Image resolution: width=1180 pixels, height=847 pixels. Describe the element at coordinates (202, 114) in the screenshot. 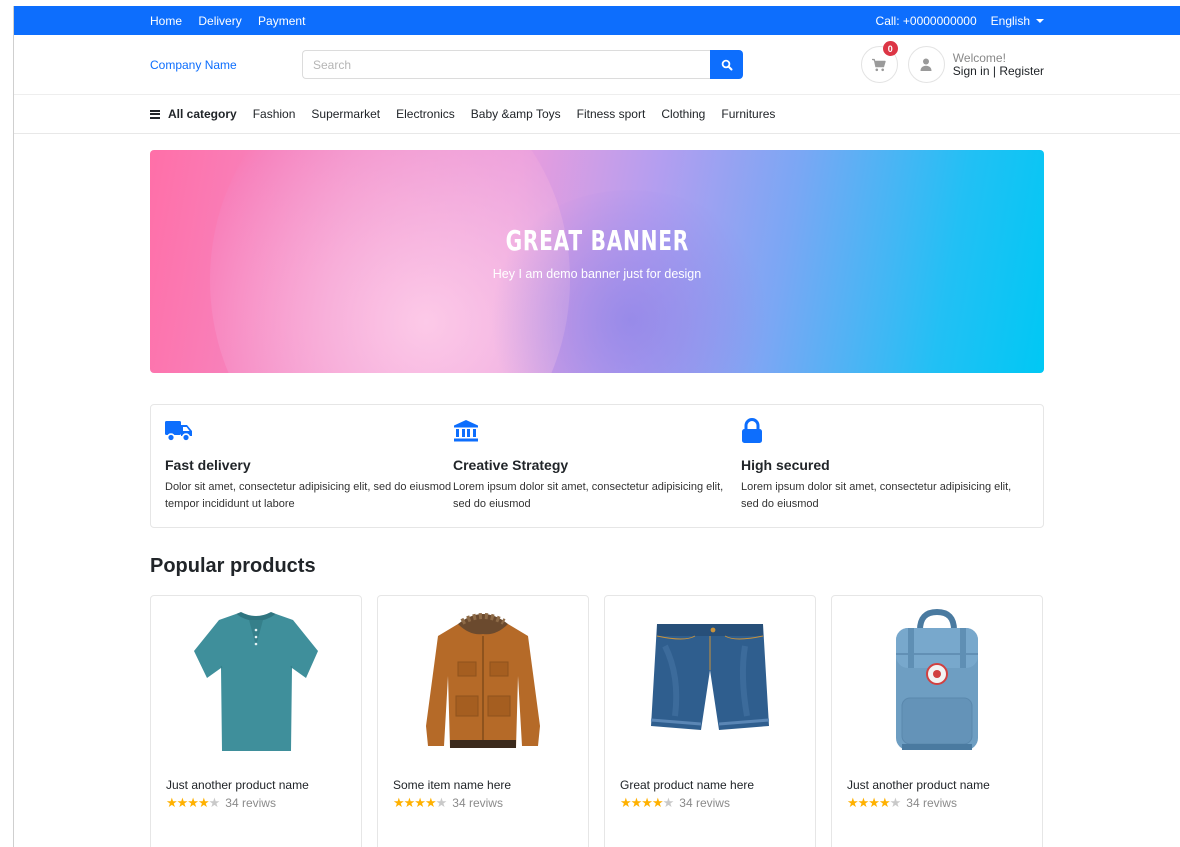

I see `all-category-label: All category` at that location.